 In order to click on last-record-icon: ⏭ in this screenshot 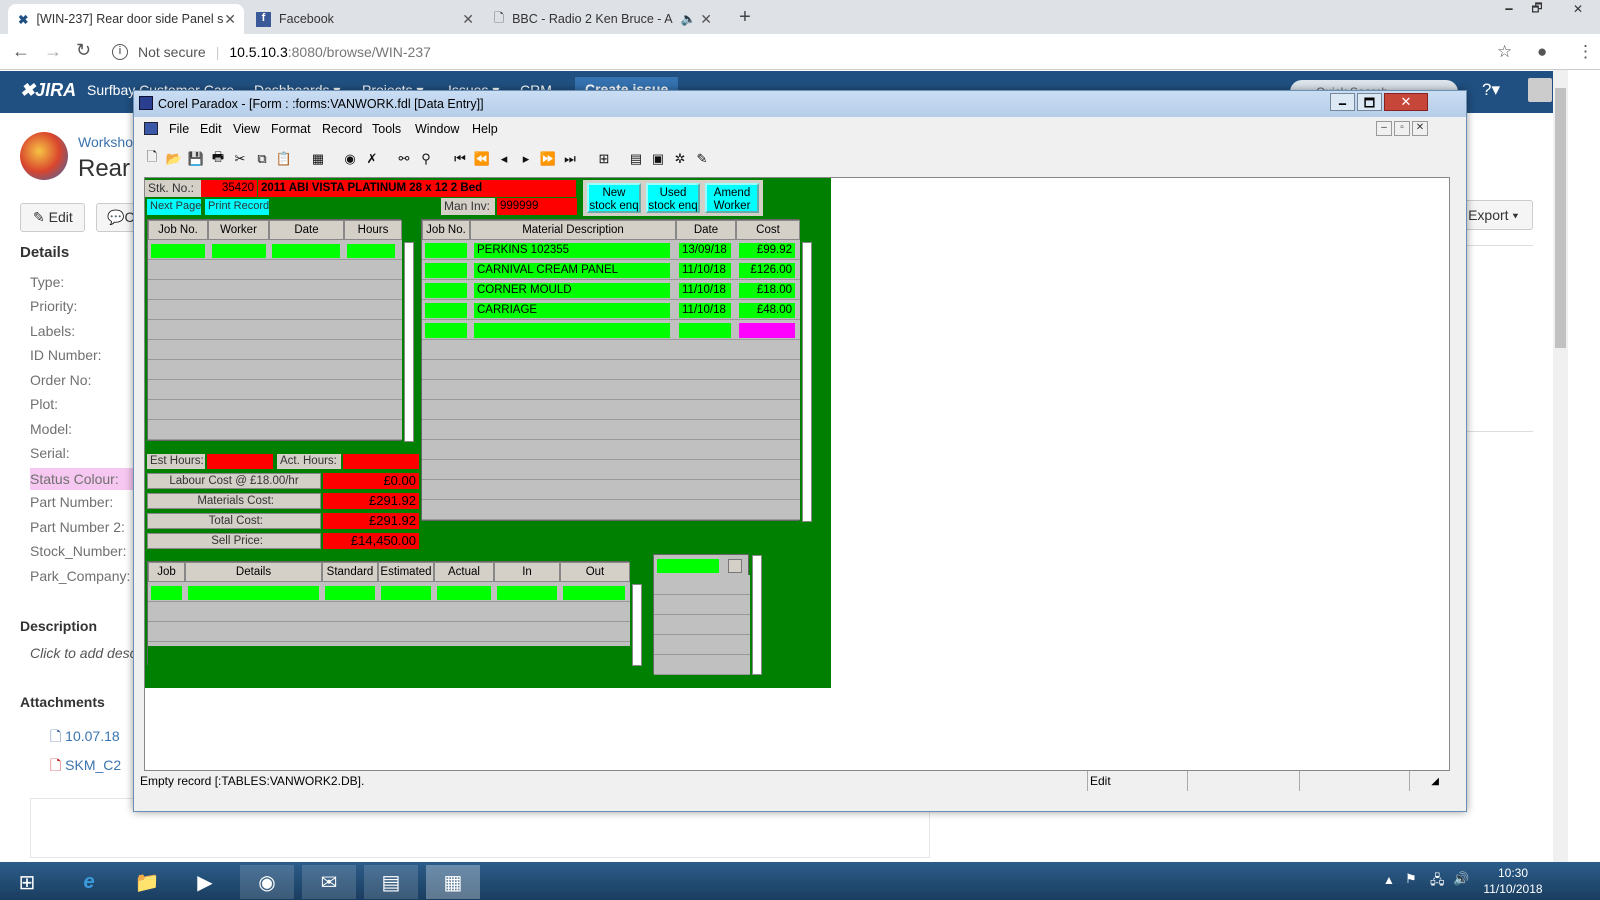, I will do `click(570, 159)`.